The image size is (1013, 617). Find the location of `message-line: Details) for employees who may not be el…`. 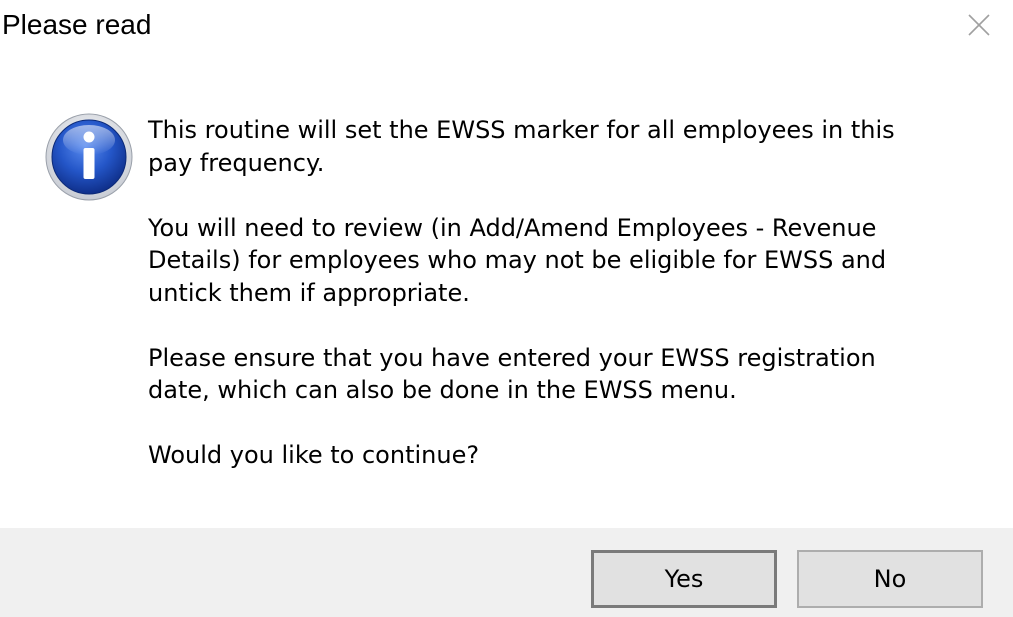

message-line: Details) for employees who may not be el… is located at coordinates (517, 260).